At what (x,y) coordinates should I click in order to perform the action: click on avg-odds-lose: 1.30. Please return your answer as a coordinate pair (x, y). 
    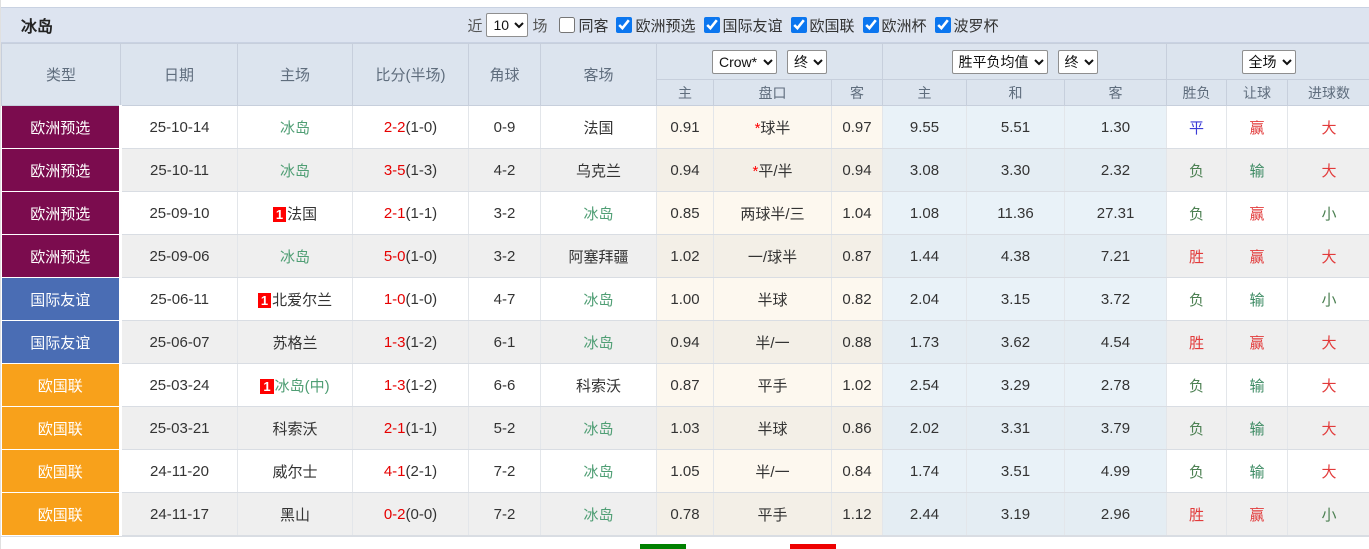
    Looking at the image, I should click on (1116, 127).